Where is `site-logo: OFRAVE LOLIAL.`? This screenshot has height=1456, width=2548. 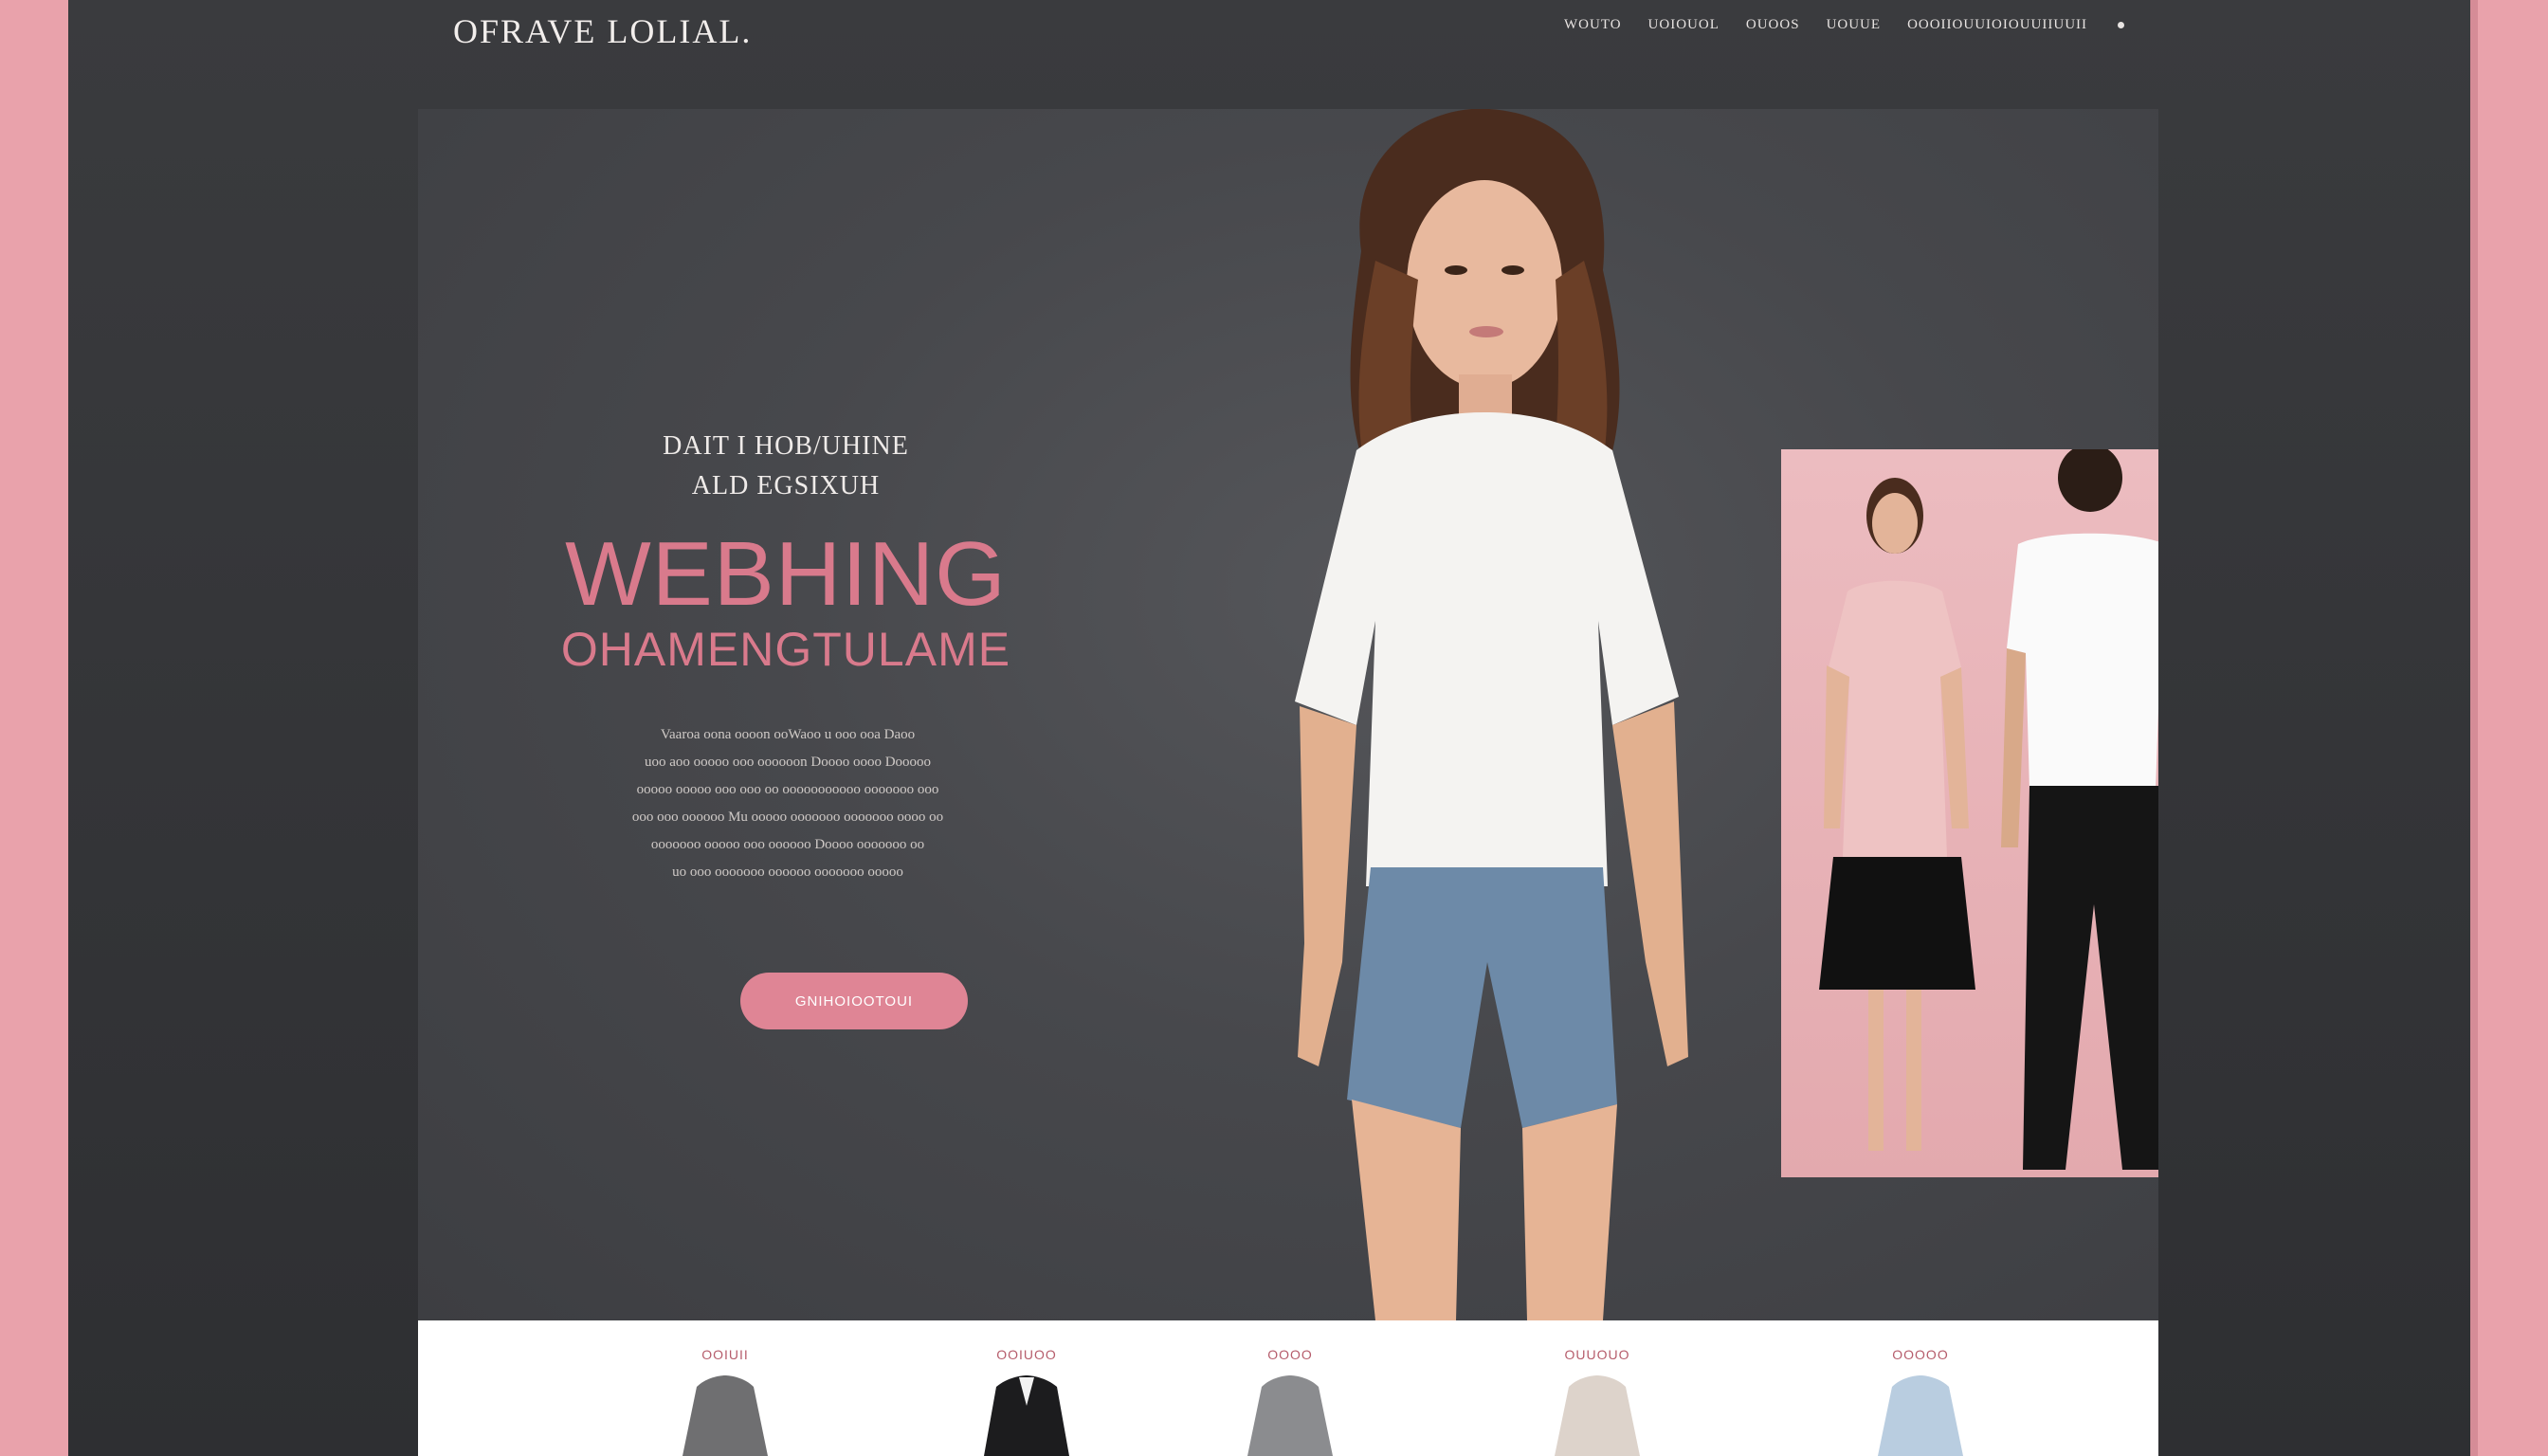 site-logo: OFRAVE LOLIAL. is located at coordinates (602, 31).